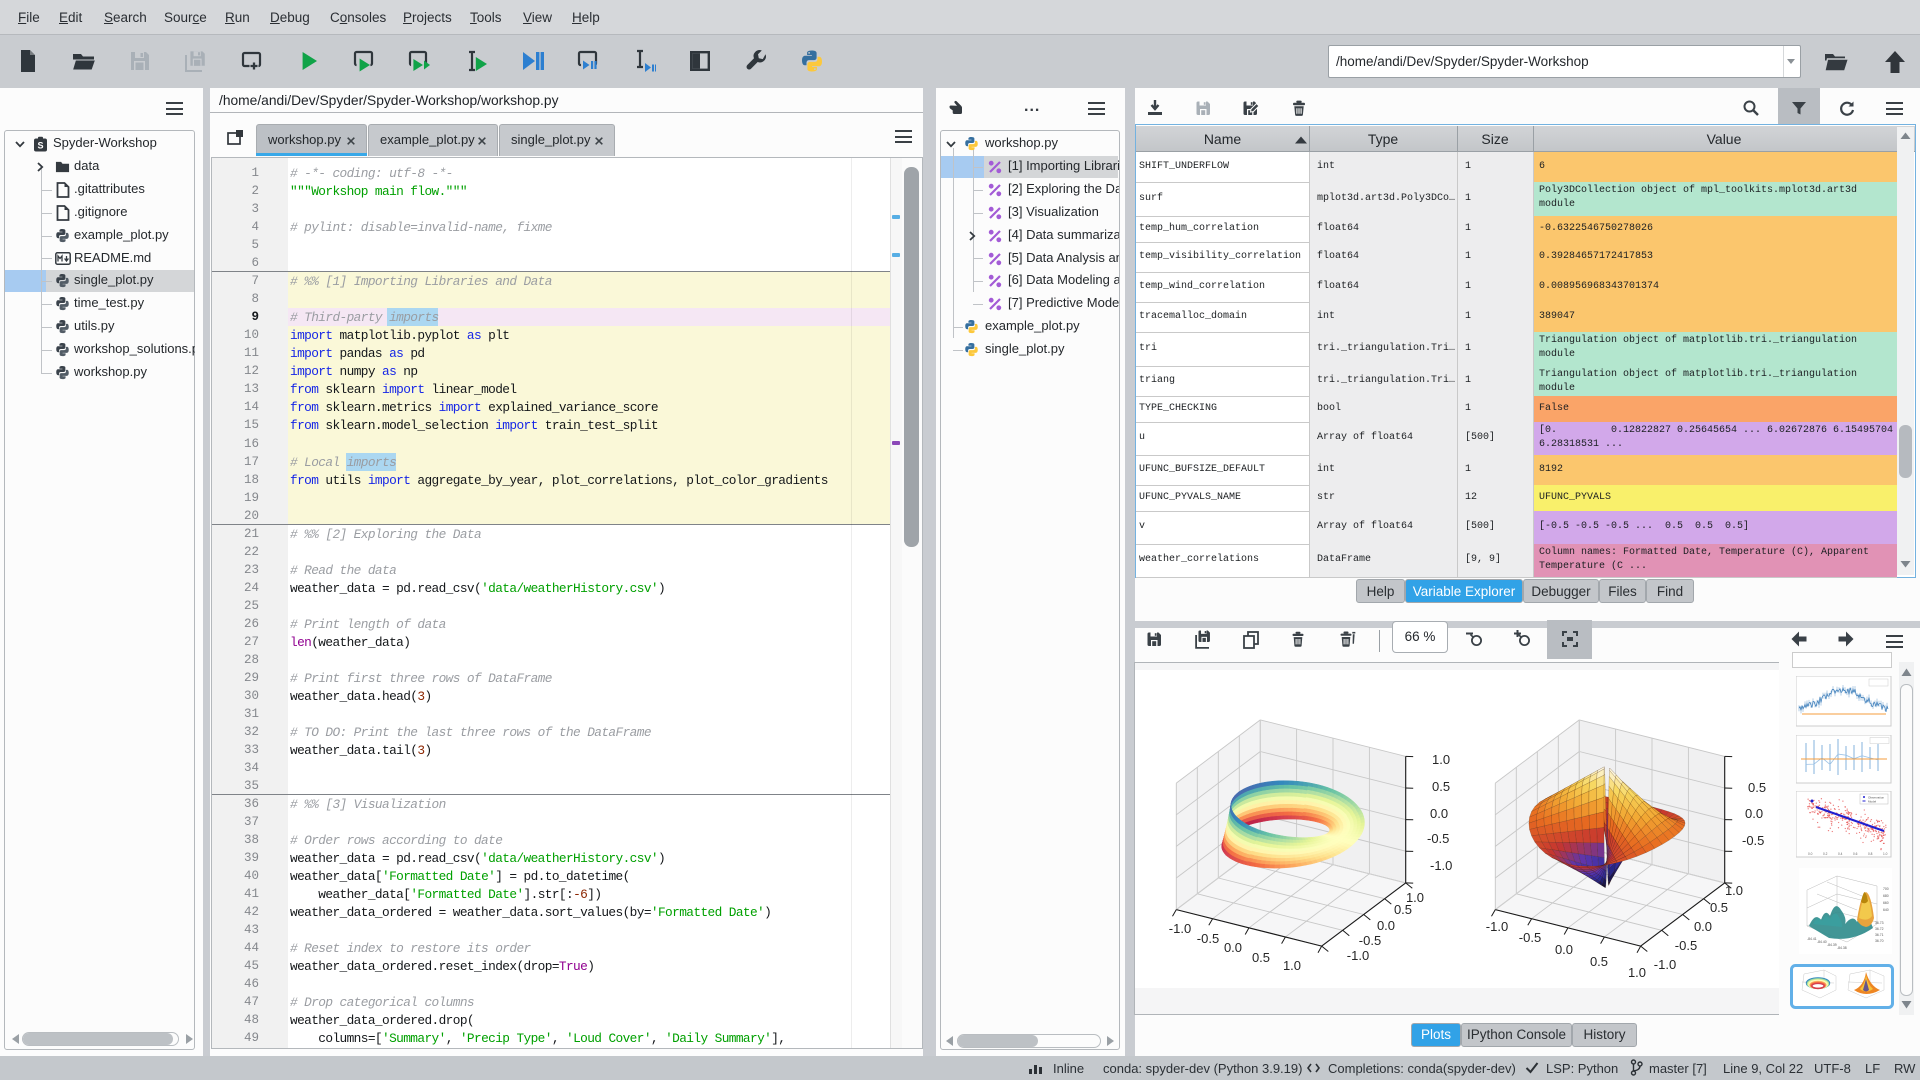  Describe the element at coordinates (1825, 854) in the screenshot. I see `svg-text: 0.2` at that location.